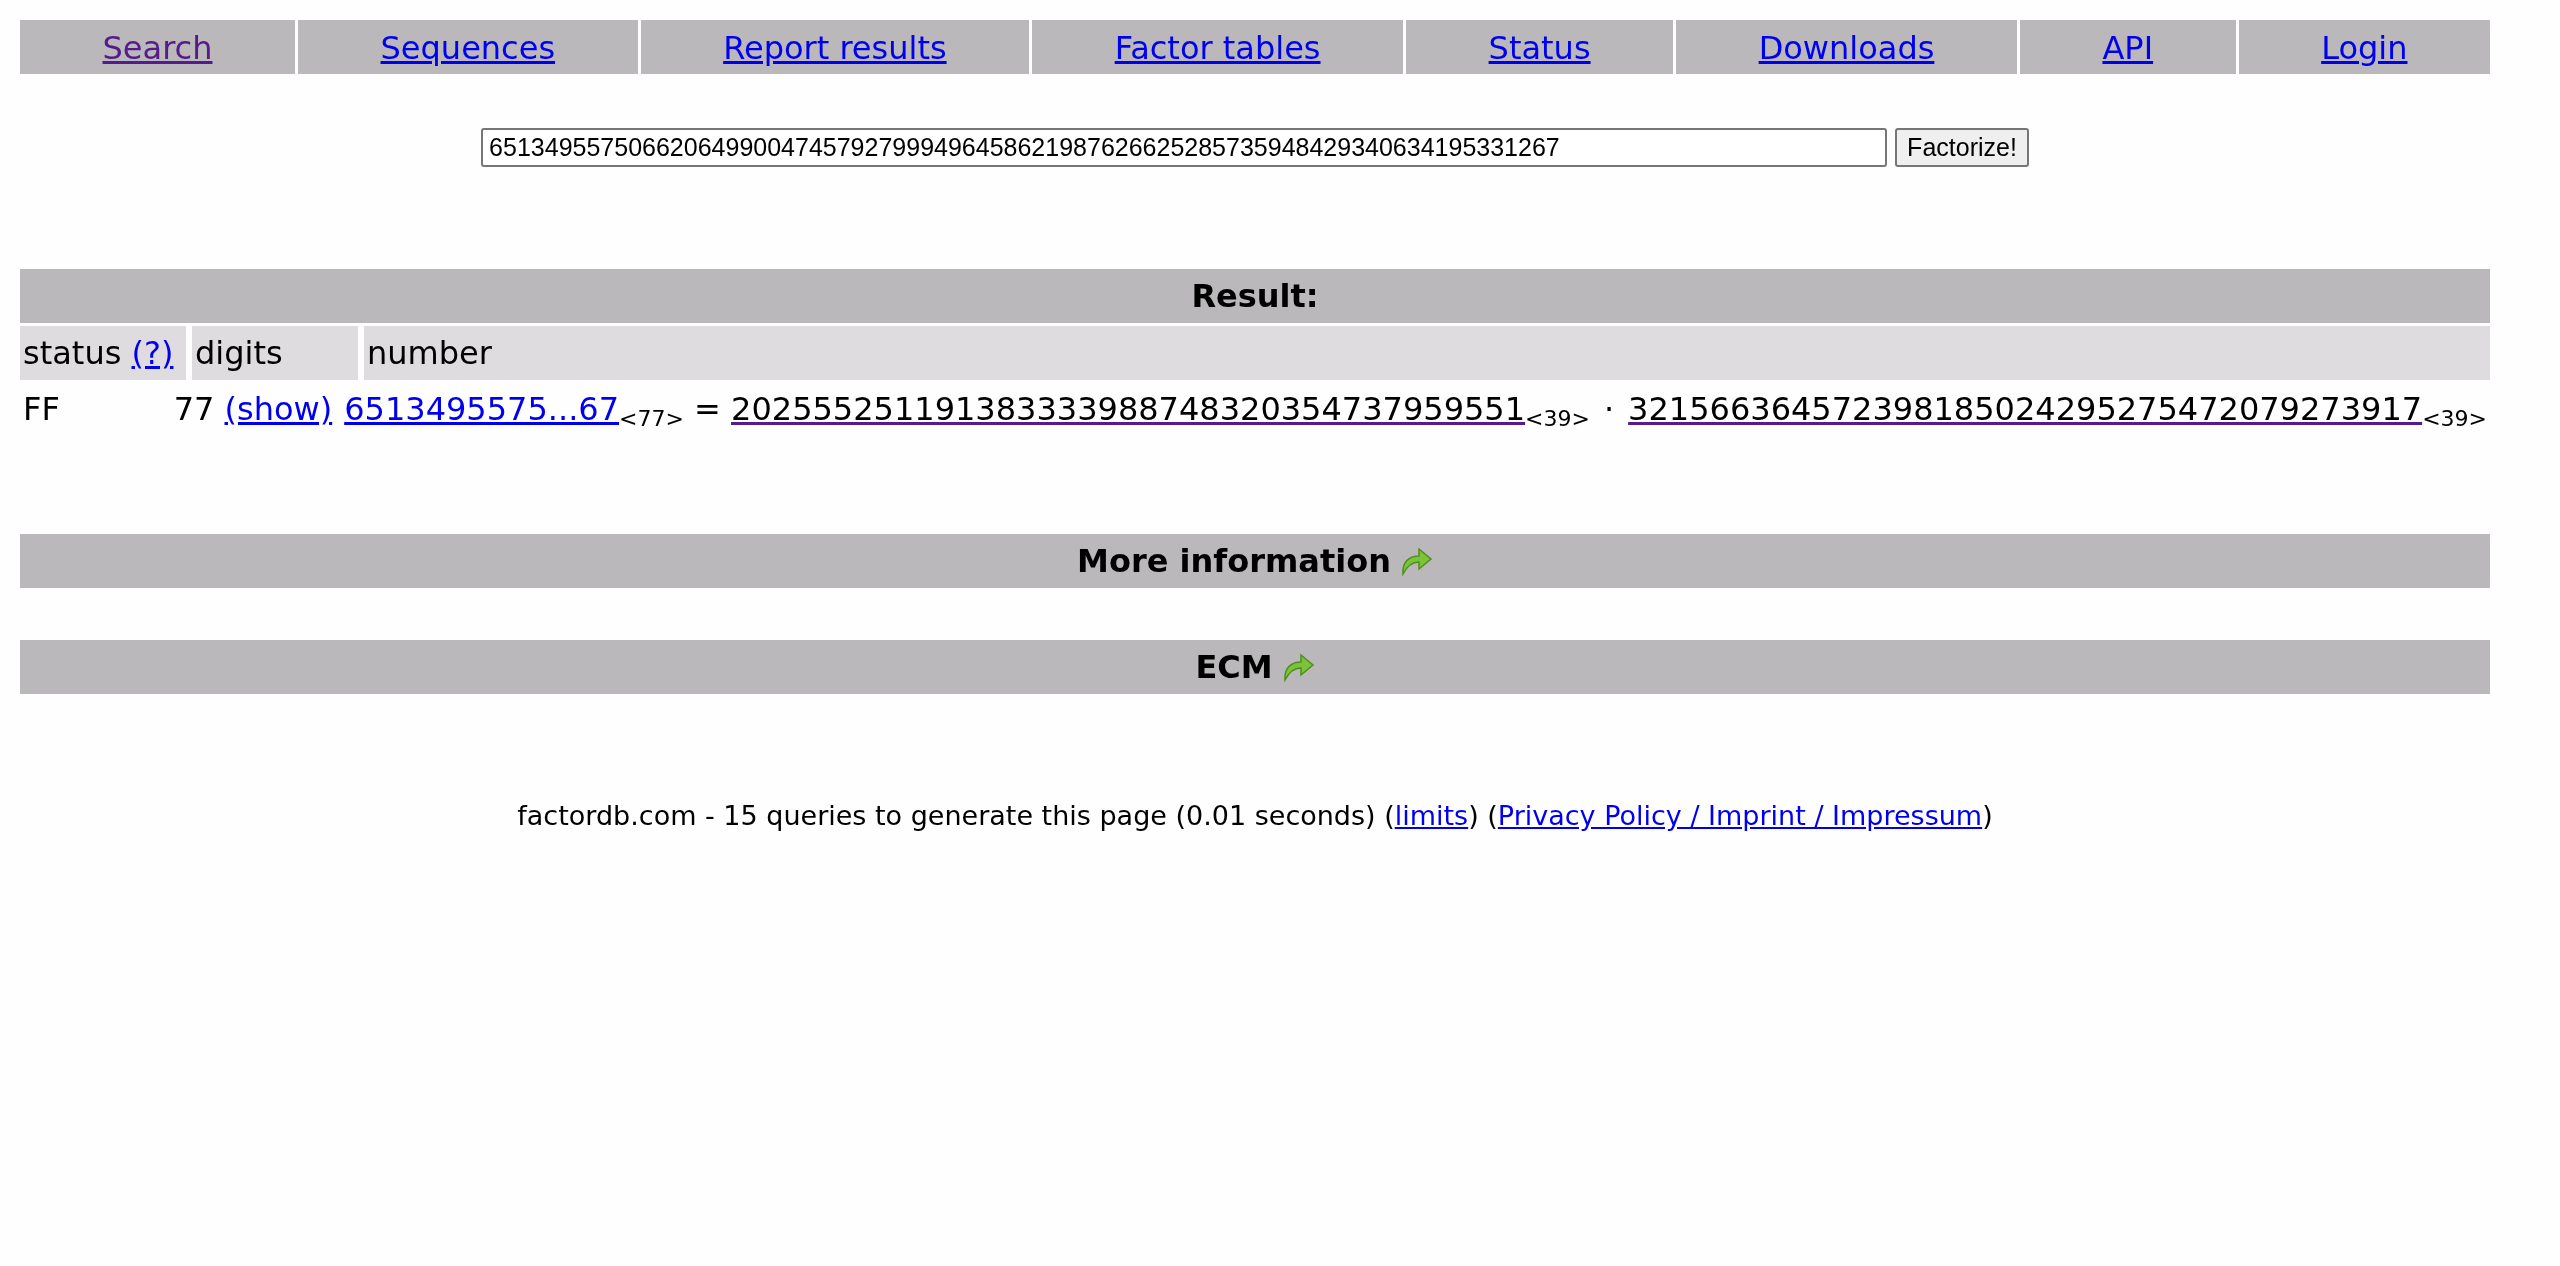  What do you see at coordinates (835, 48) in the screenshot?
I see `nav-link: Report results` at bounding box center [835, 48].